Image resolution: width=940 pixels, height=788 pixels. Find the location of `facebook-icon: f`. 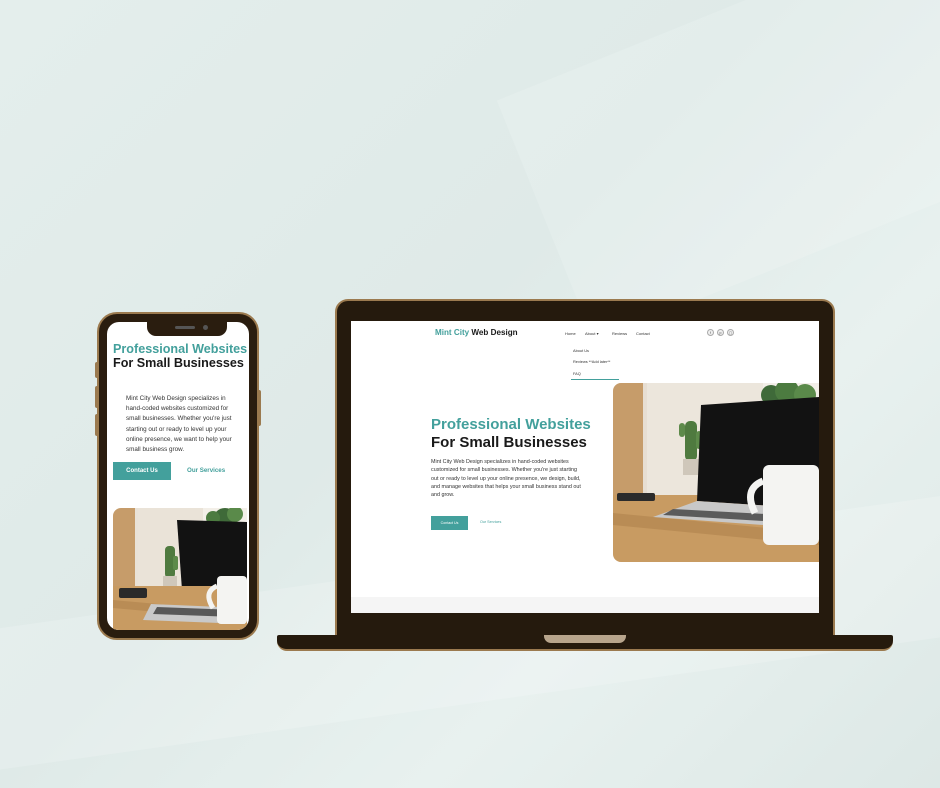

facebook-icon: f is located at coordinates (710, 332).